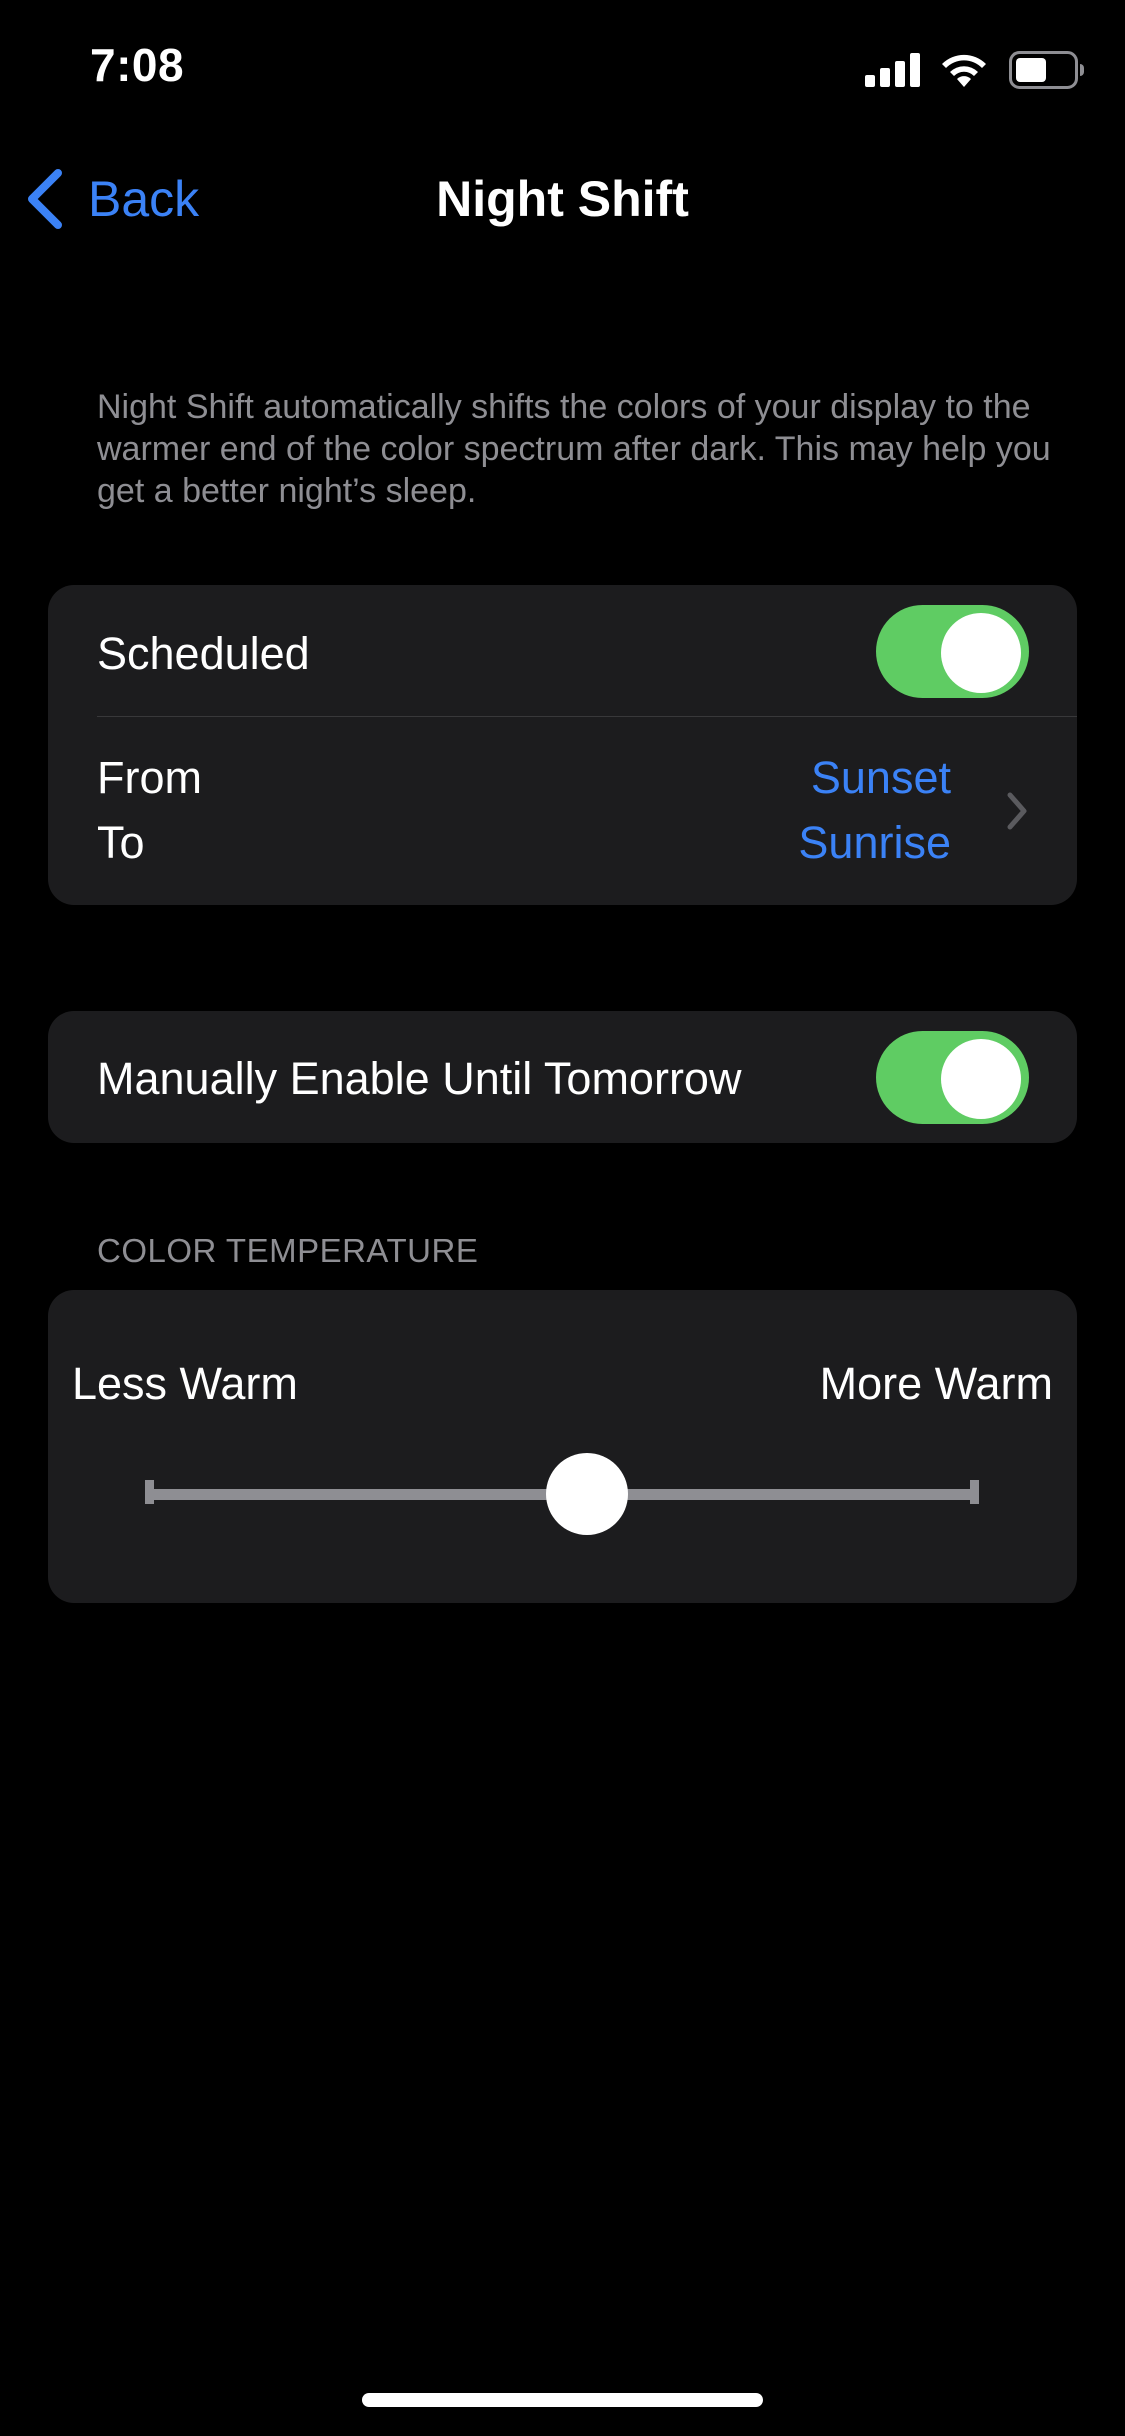 The image size is (1125, 2436). I want to click on battery-icon, so click(1046, 70).